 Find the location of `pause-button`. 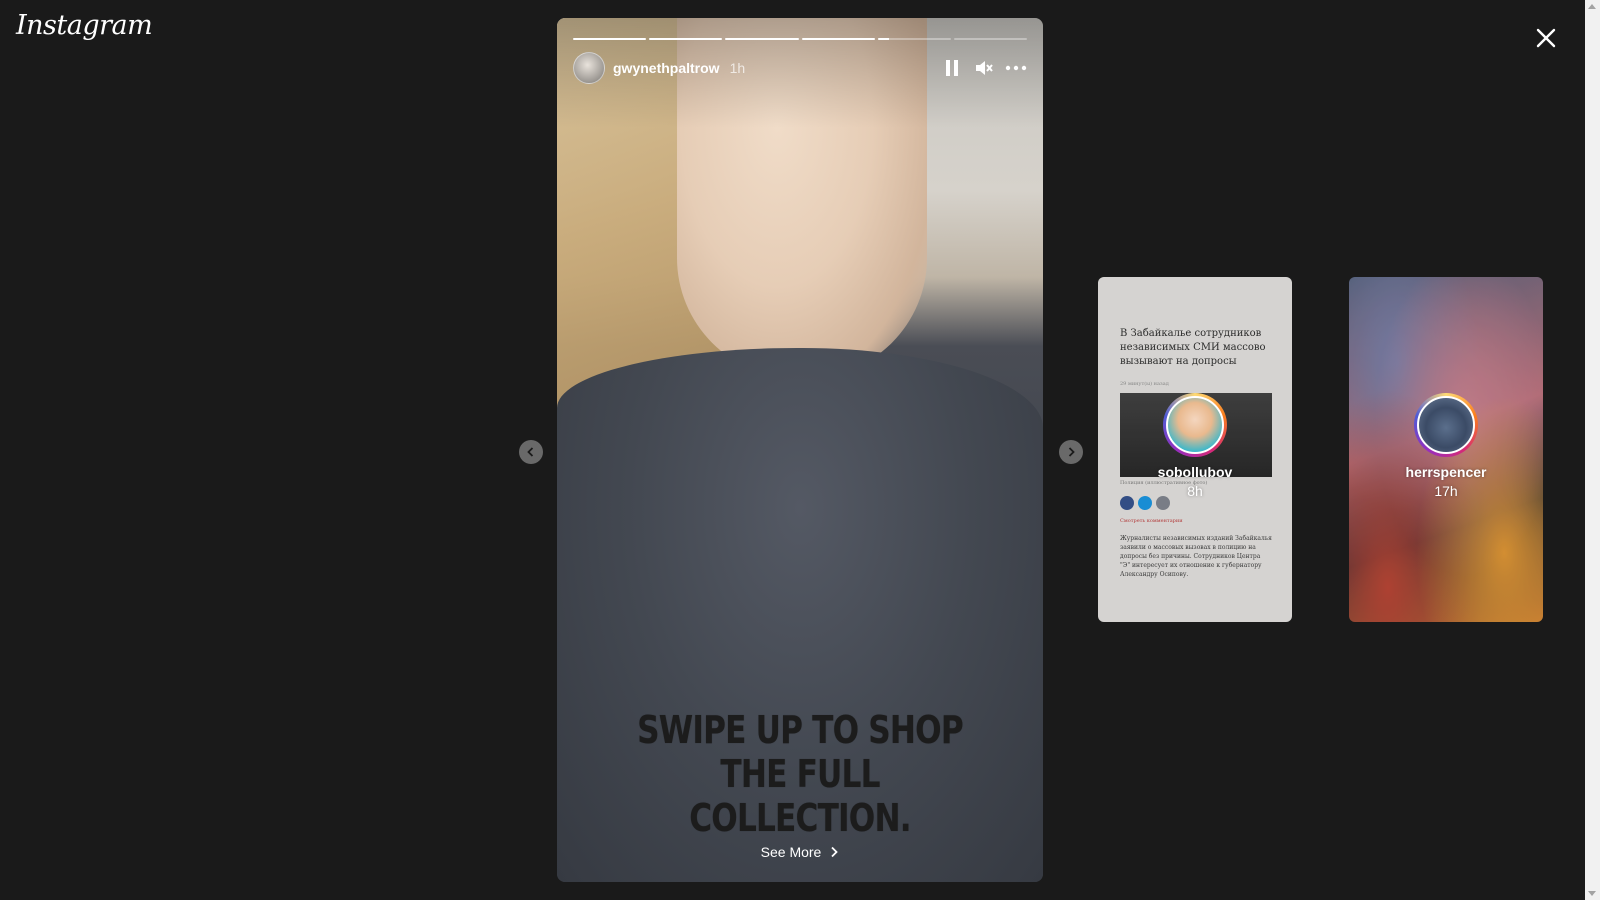

pause-button is located at coordinates (952, 68).